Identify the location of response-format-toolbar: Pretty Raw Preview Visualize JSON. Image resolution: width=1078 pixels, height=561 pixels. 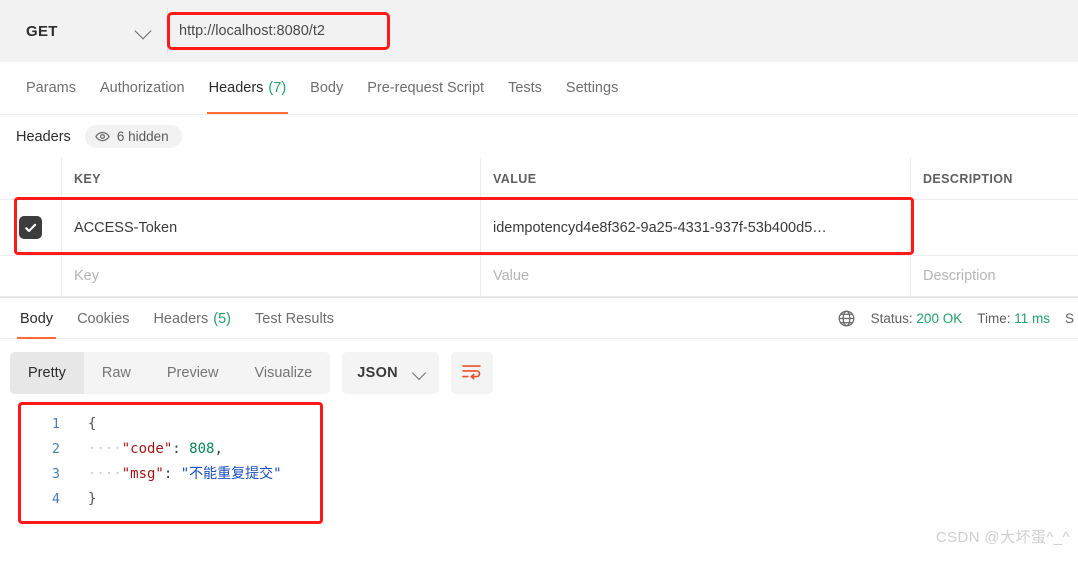
(251, 373).